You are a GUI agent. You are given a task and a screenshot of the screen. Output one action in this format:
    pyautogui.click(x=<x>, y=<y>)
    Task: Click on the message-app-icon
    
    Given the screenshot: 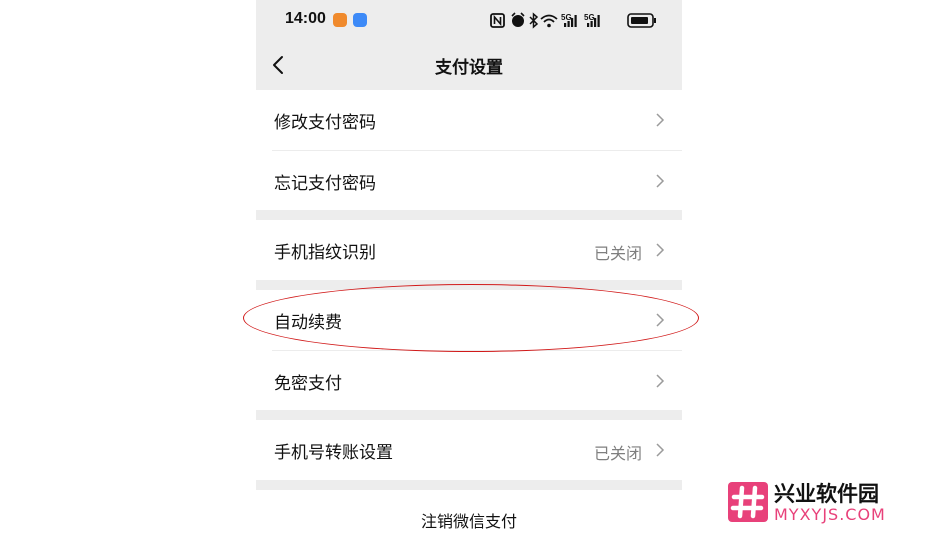 What is the action you would take?
    pyautogui.click(x=360, y=20)
    